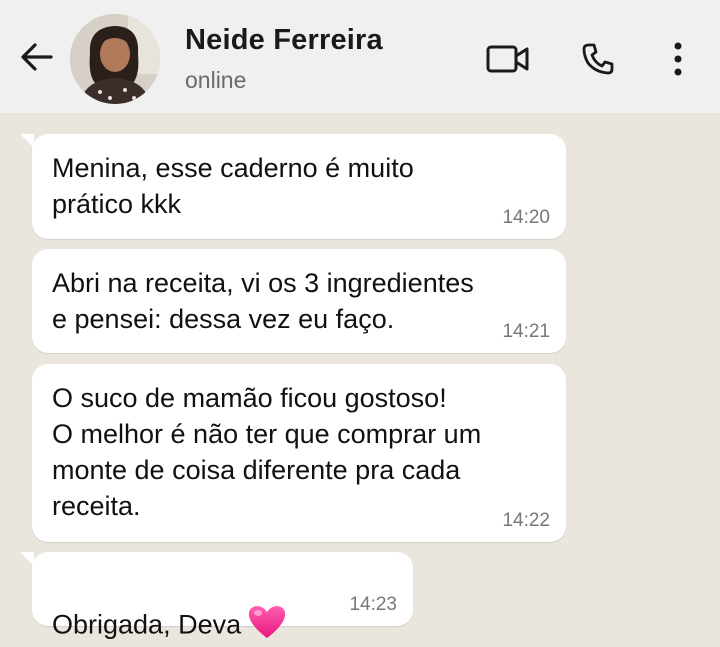 The width and height of the screenshot is (720, 647). I want to click on phone-icon, so click(598, 59).